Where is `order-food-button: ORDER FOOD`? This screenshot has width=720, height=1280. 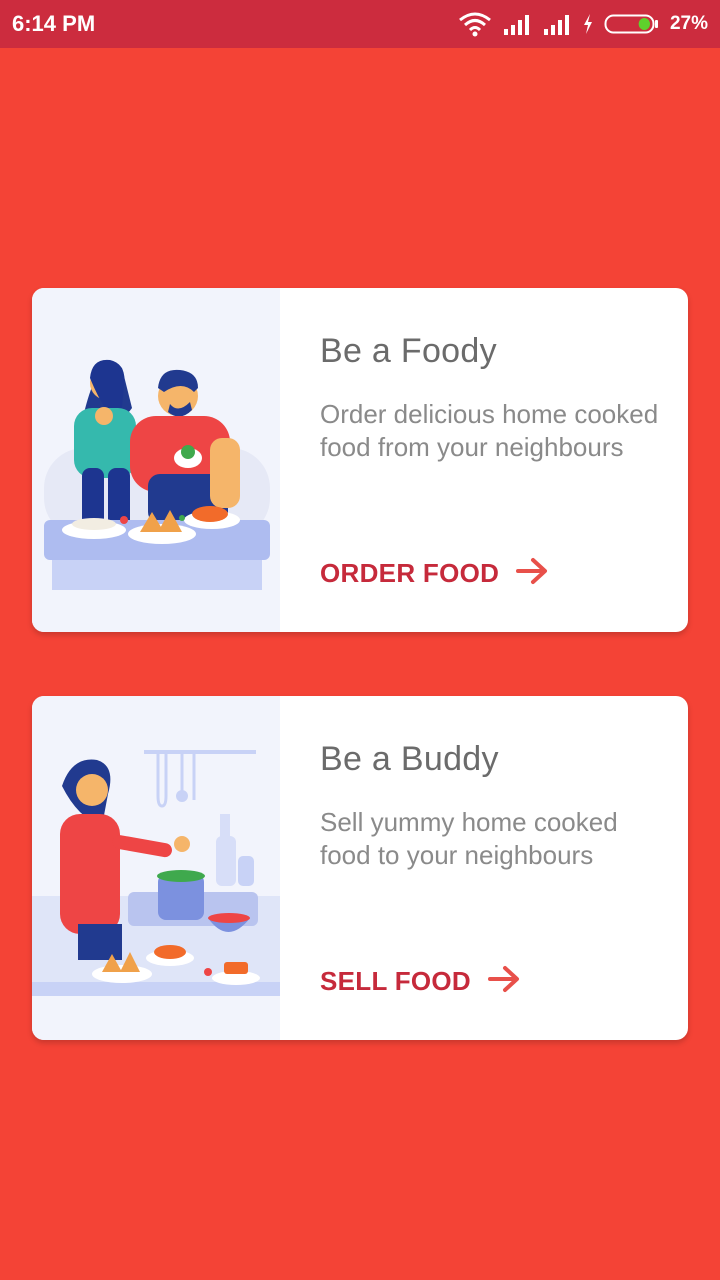 order-food-button: ORDER FOOD is located at coordinates (434, 573).